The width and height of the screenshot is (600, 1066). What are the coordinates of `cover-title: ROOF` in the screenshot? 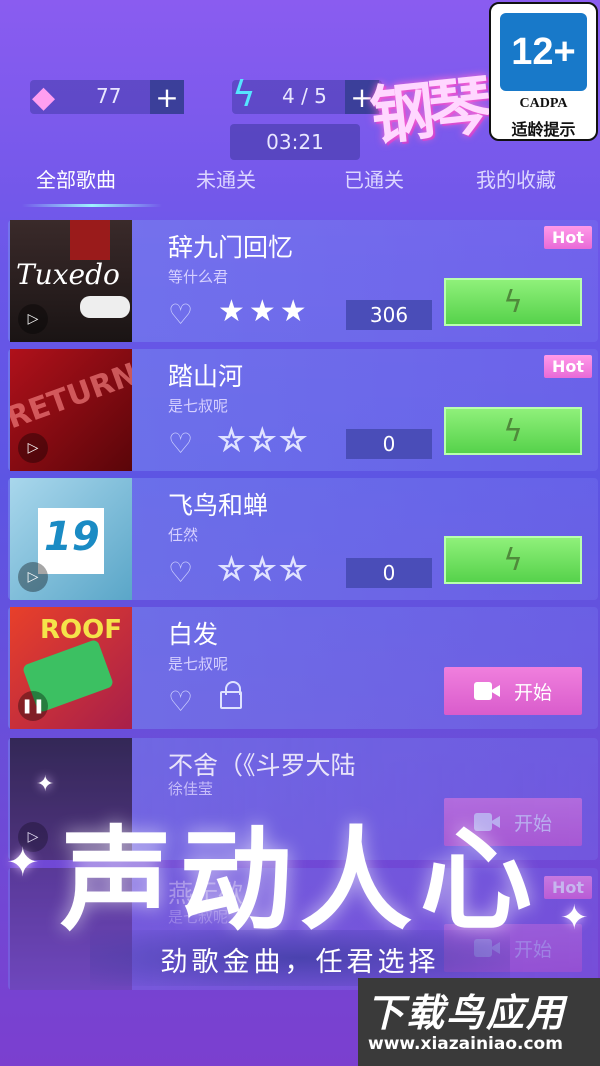 It's located at (81, 630).